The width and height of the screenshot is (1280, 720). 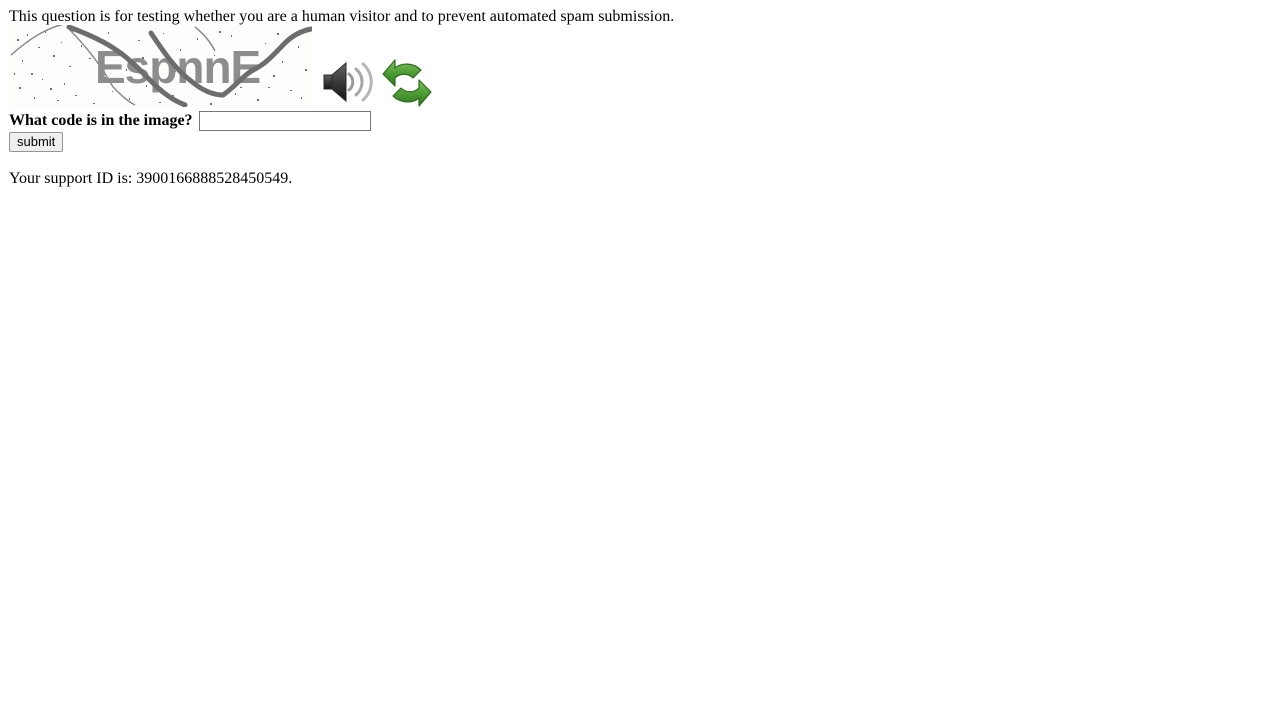 What do you see at coordinates (151, 178) in the screenshot?
I see `support-id-text: Your support ID is: 3900166888528450549.` at bounding box center [151, 178].